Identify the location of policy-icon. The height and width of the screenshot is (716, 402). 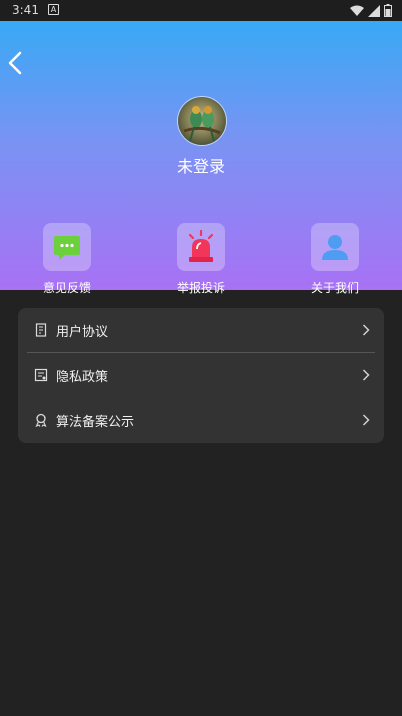
(41, 375).